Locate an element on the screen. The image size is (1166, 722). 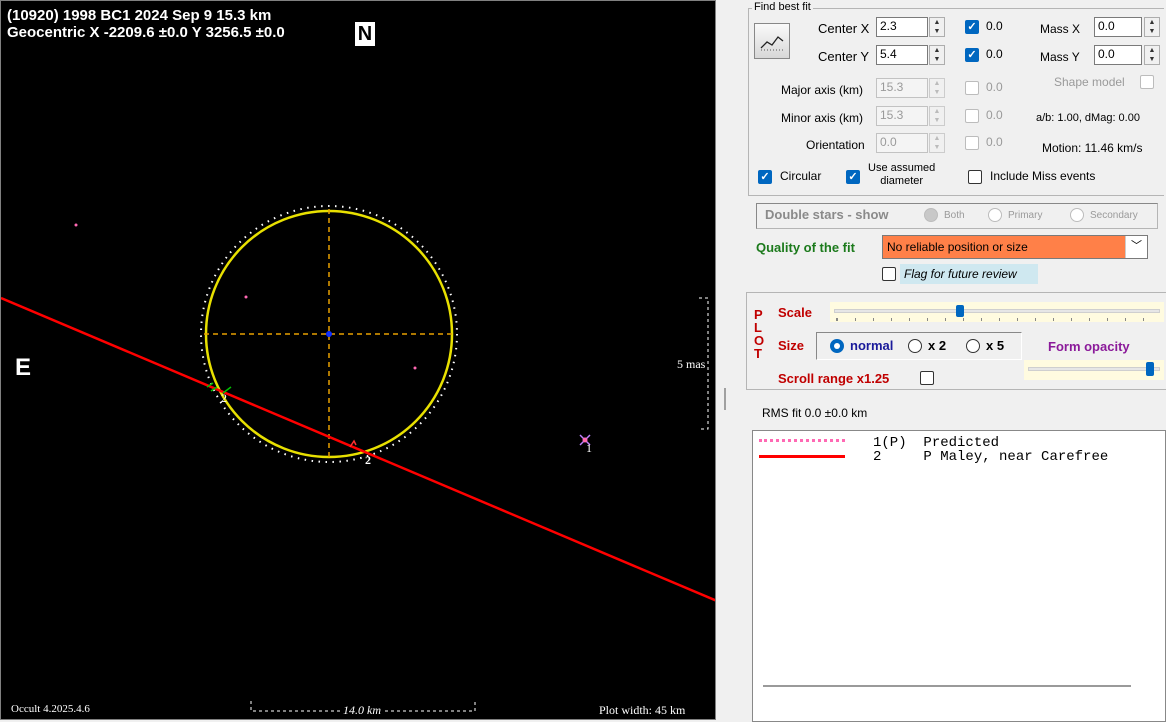
major-axis-input: 15.3 is located at coordinates (902, 88).